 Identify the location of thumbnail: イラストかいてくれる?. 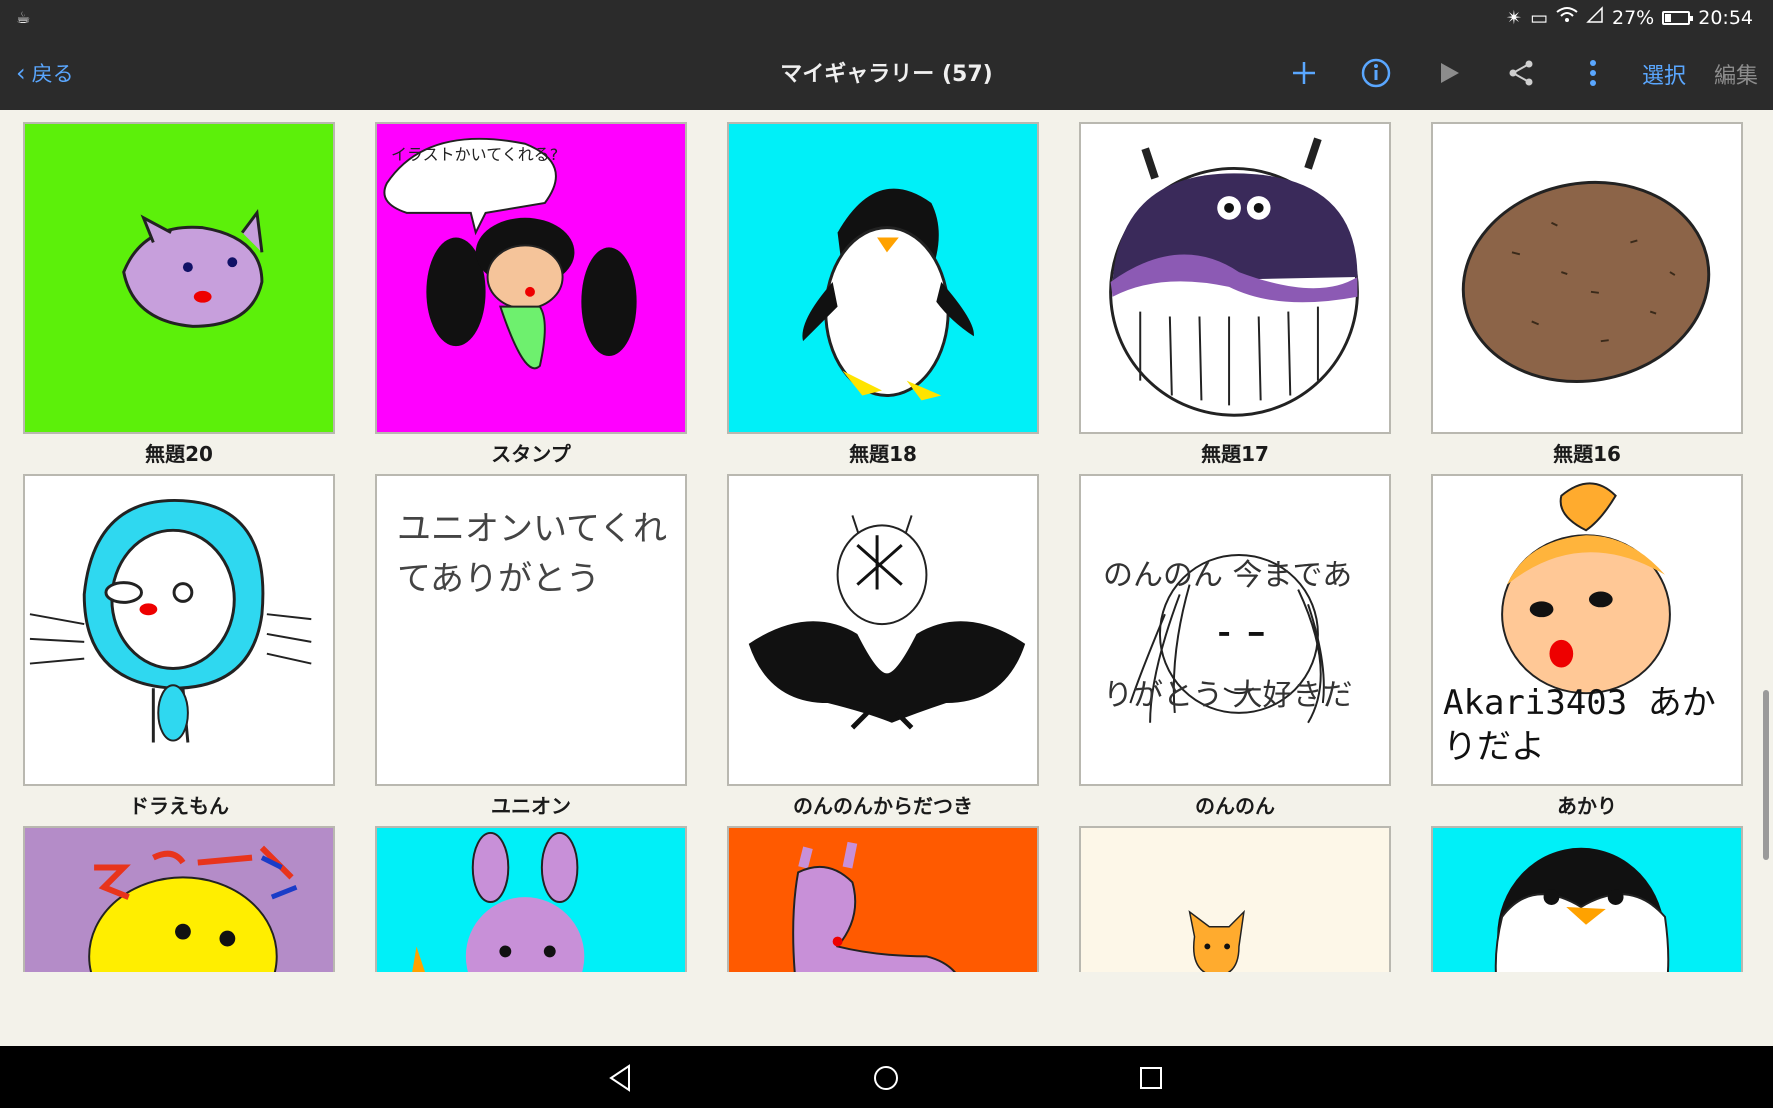
(531, 278).